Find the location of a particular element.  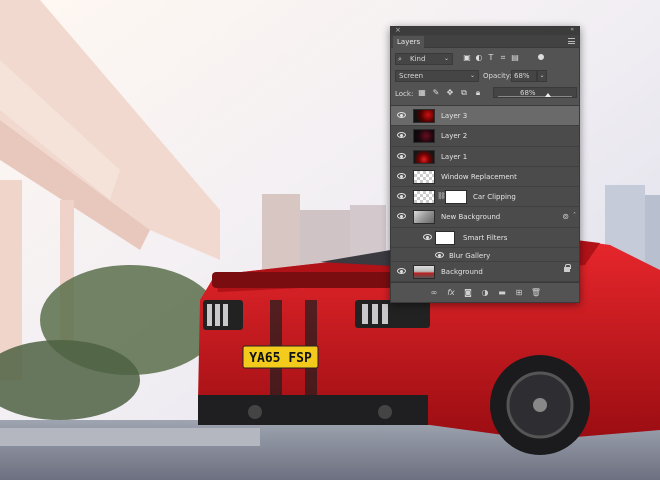

link-icon: ∞ is located at coordinates (434, 292).